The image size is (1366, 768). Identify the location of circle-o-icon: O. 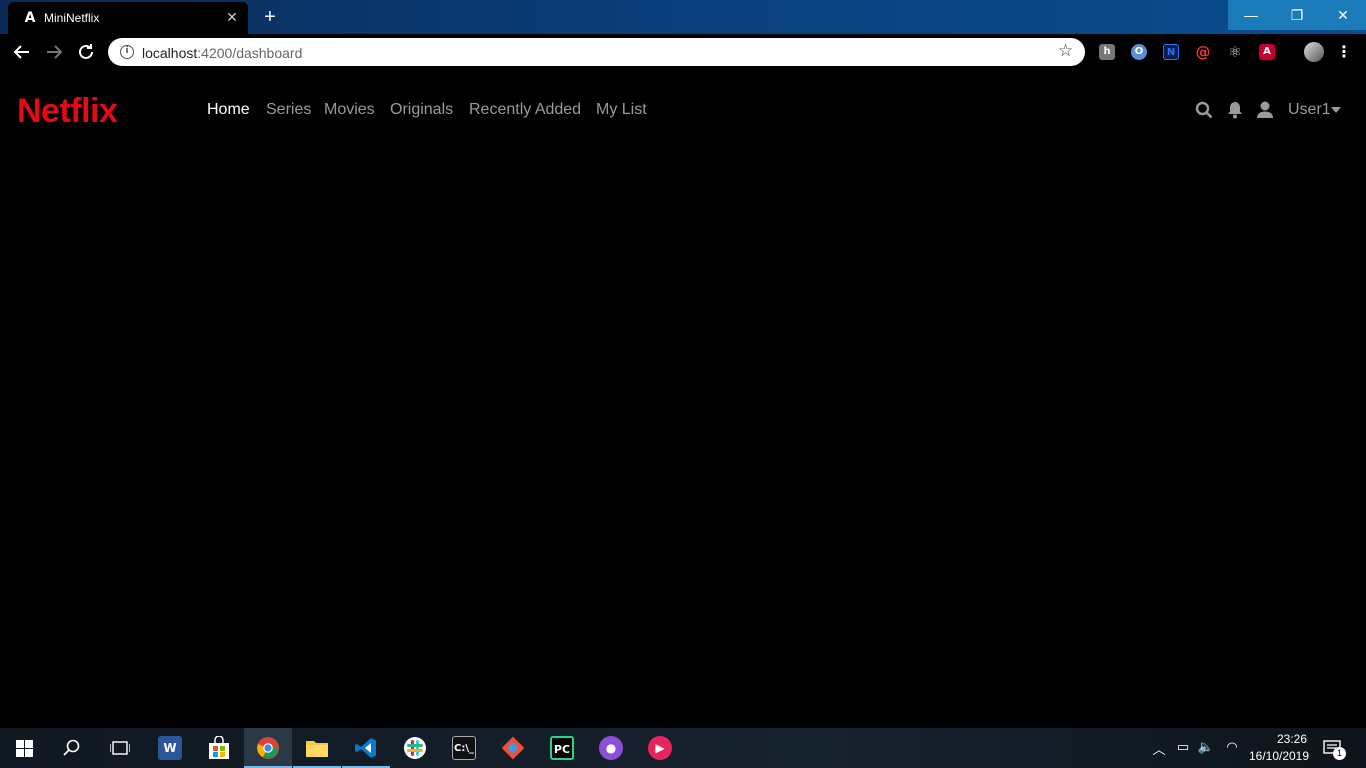
(1139, 52).